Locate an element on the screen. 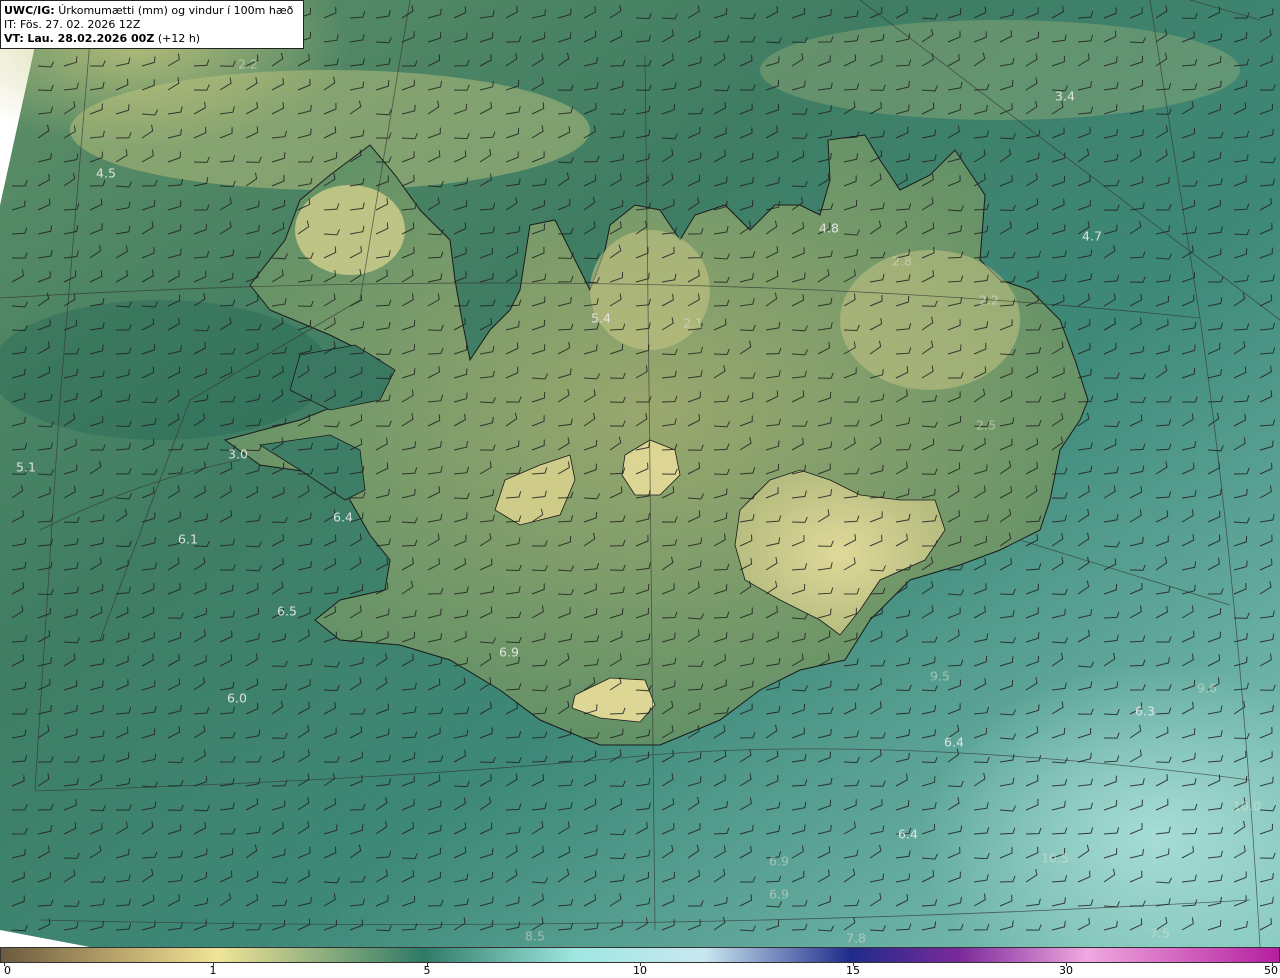  value-label: 5.1 is located at coordinates (26, 467).